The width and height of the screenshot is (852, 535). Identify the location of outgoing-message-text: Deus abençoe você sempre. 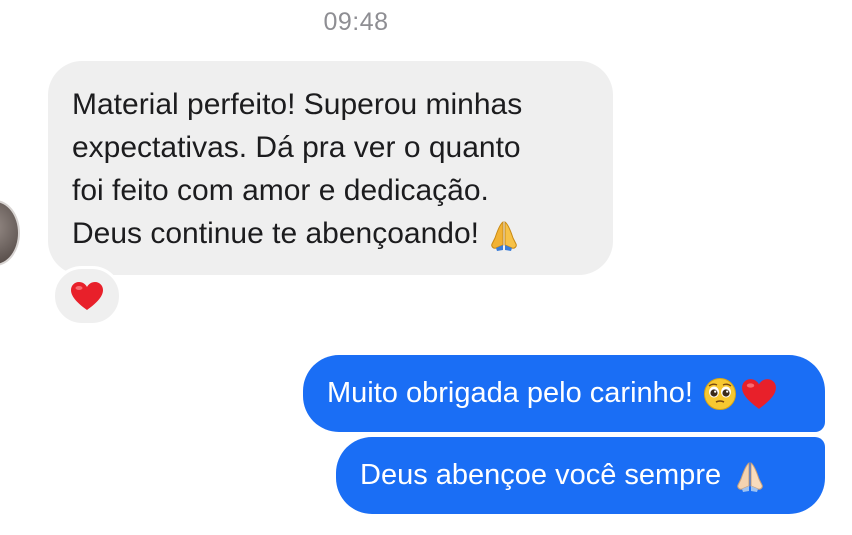
(541, 475).